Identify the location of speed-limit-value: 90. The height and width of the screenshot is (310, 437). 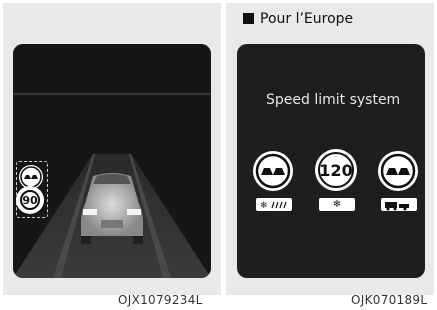
(30, 200).